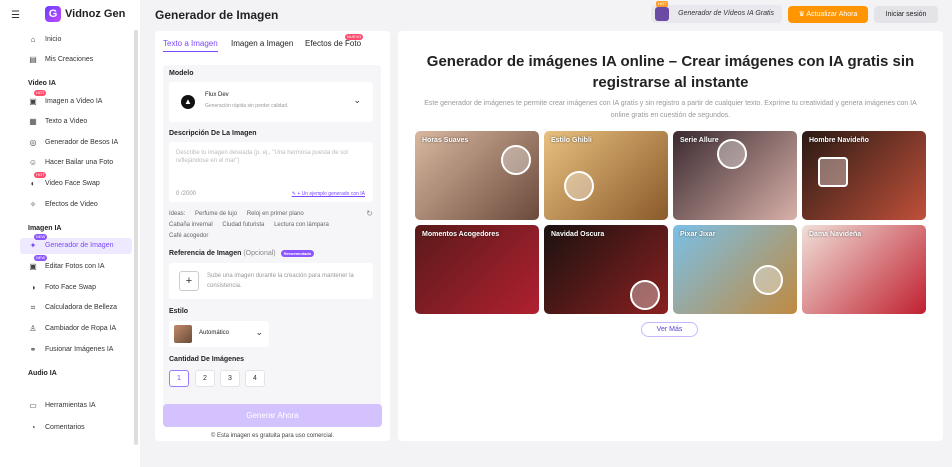 Image resolution: width=952 pixels, height=467 pixels. I want to click on section-imagen-ia: Imagen IA, so click(45, 228).